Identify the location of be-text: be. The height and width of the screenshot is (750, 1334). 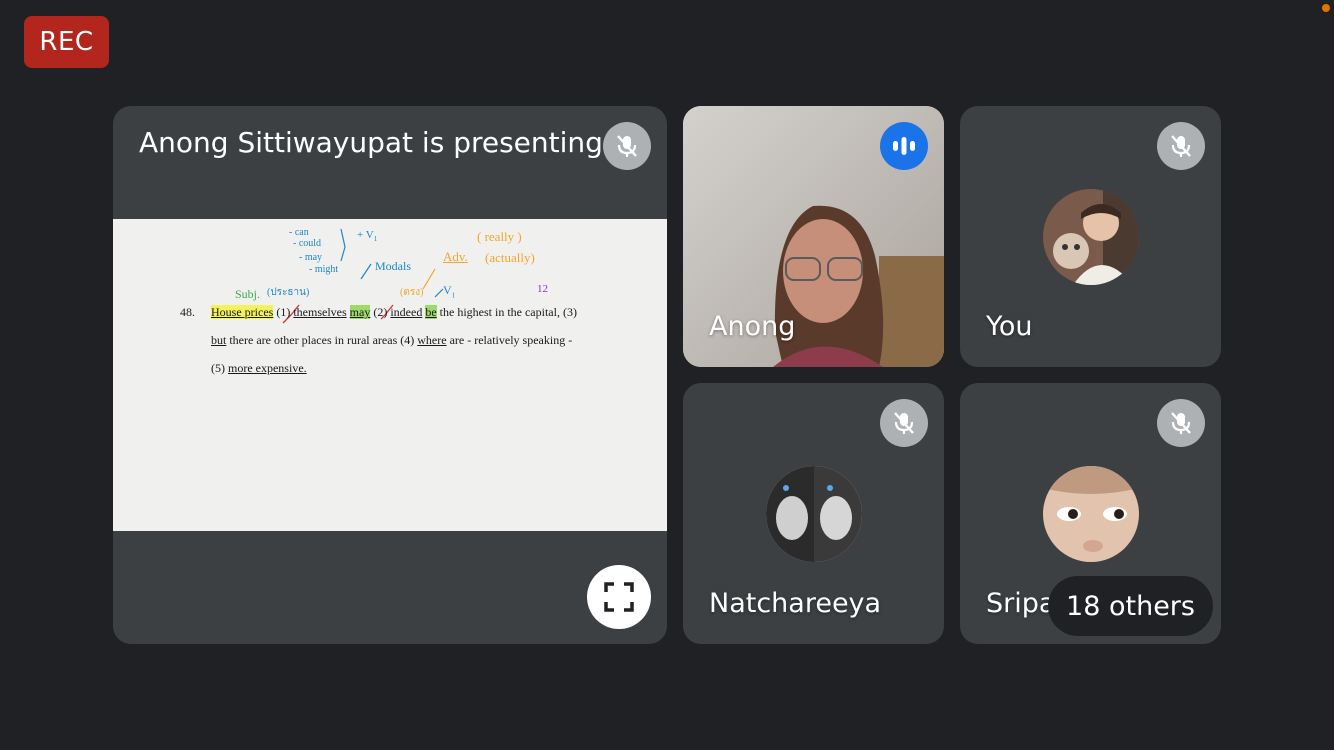
(431, 312).